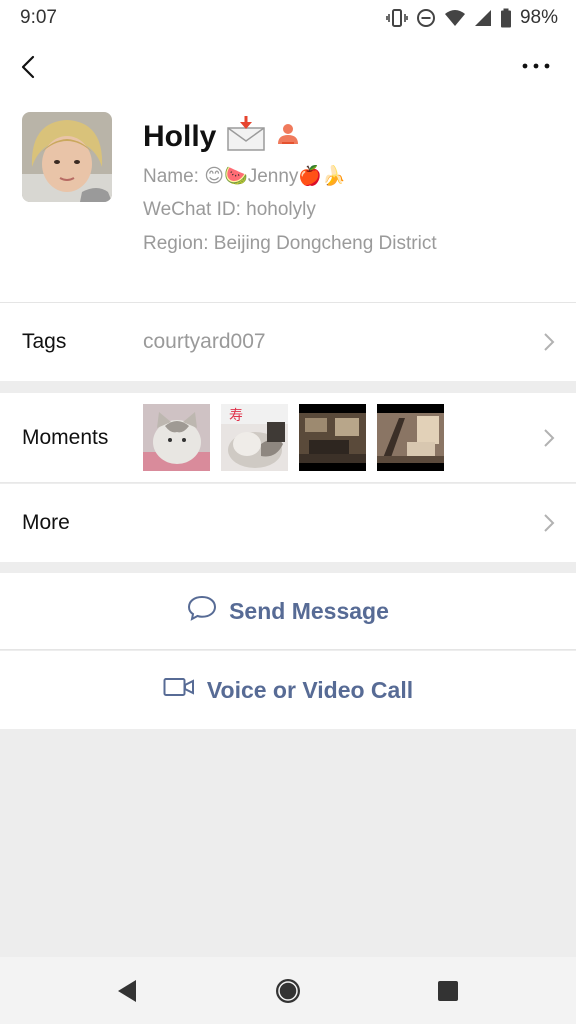 Image resolution: width=576 pixels, height=1024 pixels. Describe the element at coordinates (46, 522) in the screenshot. I see `more-label: More` at that location.